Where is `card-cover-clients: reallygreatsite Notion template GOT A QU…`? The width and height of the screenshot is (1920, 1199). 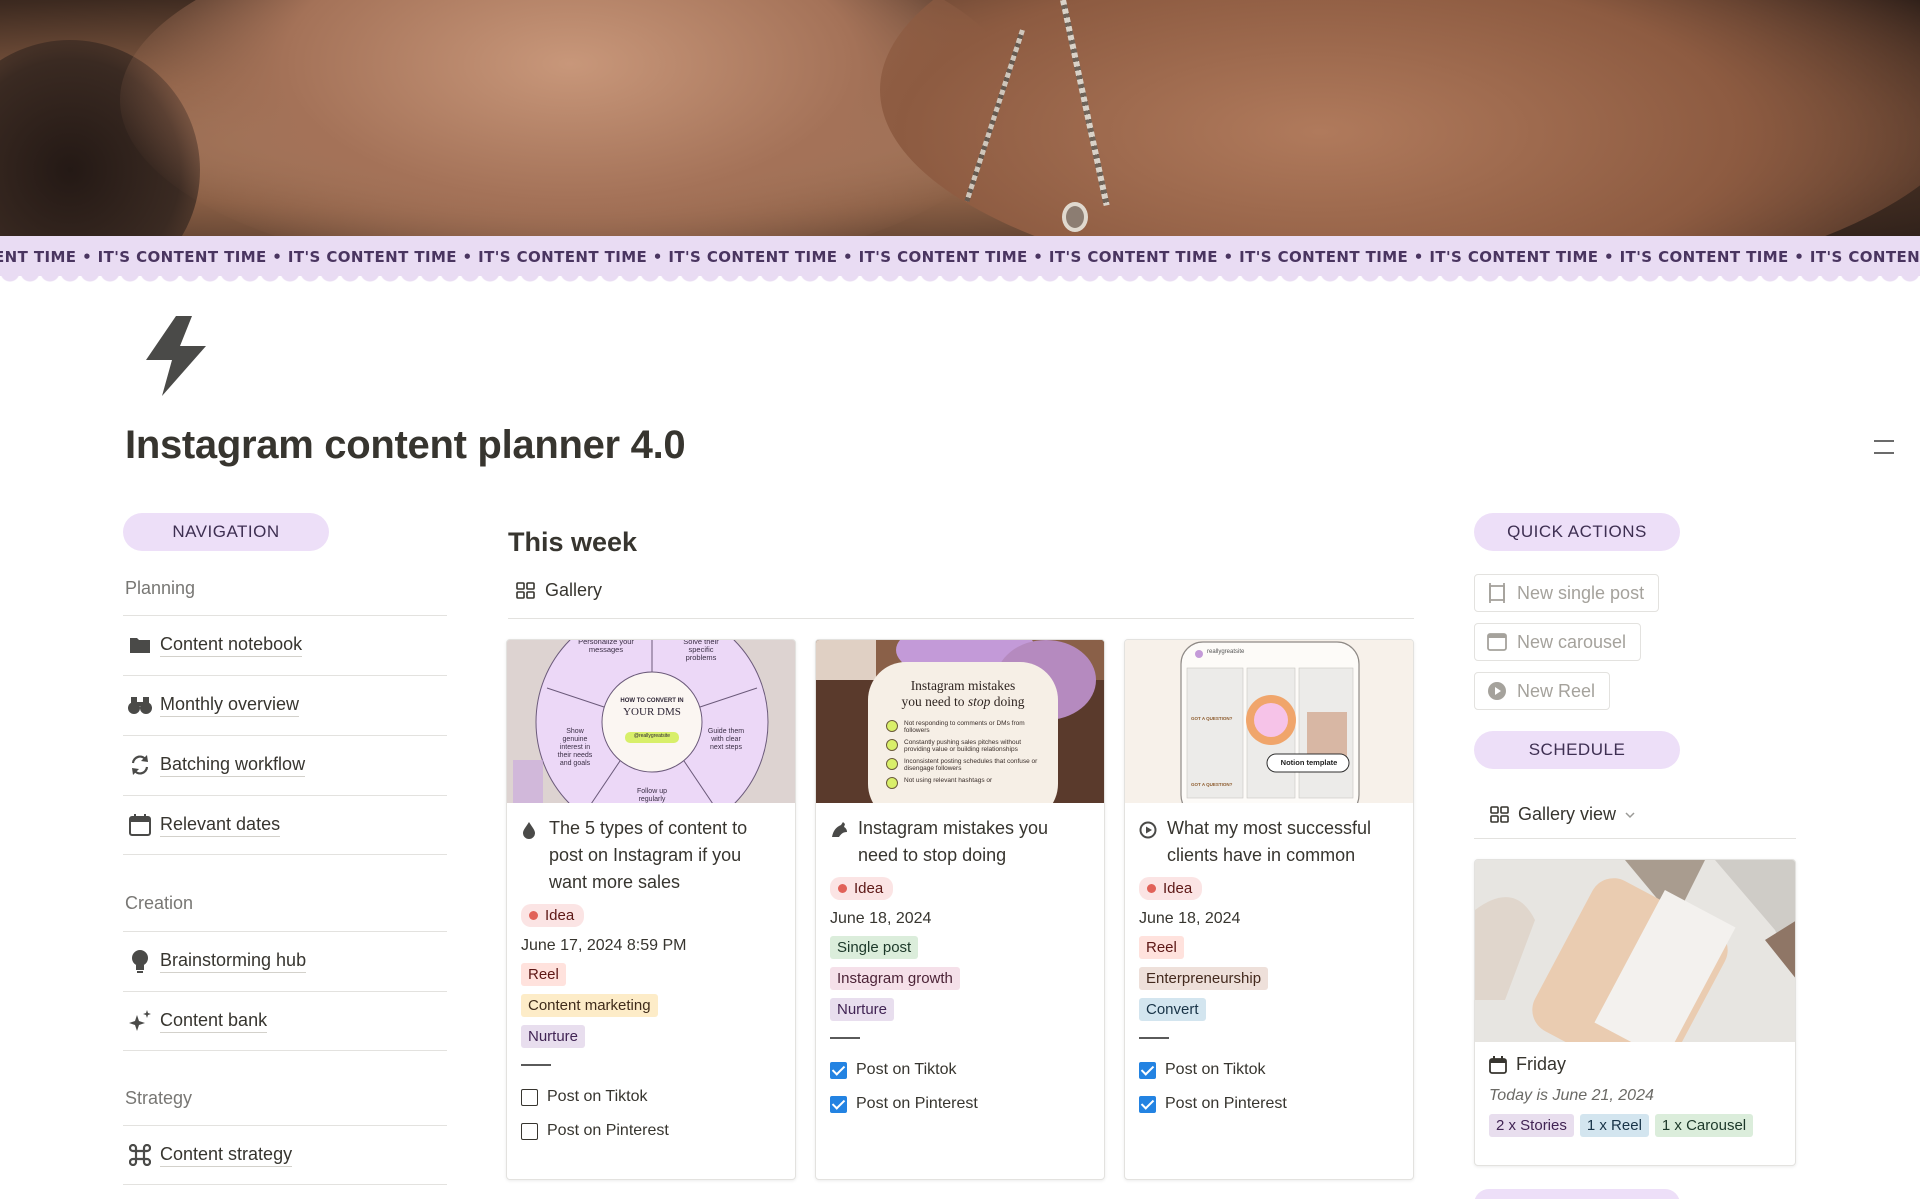
card-cover-clients: reallygreatsite Notion template GOT A QU… is located at coordinates (1269, 721).